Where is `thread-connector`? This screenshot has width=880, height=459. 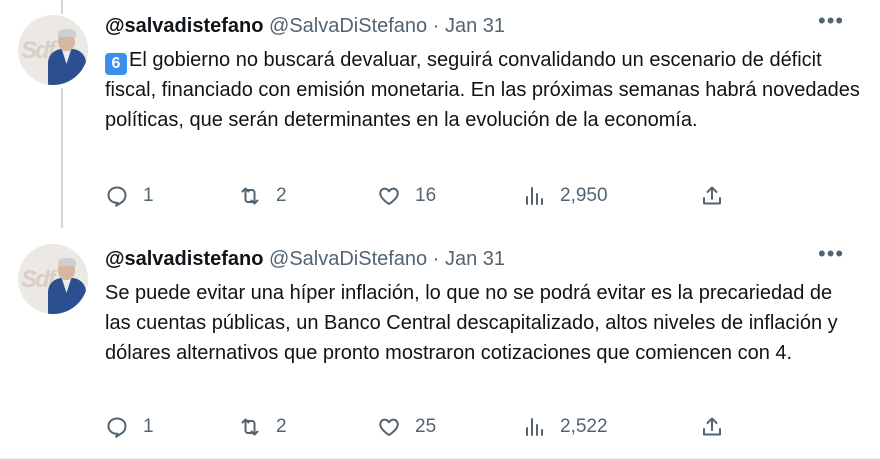 thread-connector is located at coordinates (62, 7).